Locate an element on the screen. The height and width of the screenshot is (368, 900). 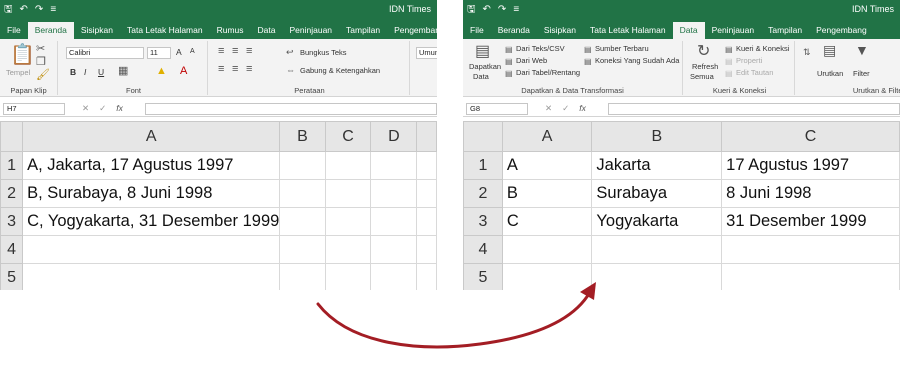
arrow-curve is located at coordinates (454, 319).